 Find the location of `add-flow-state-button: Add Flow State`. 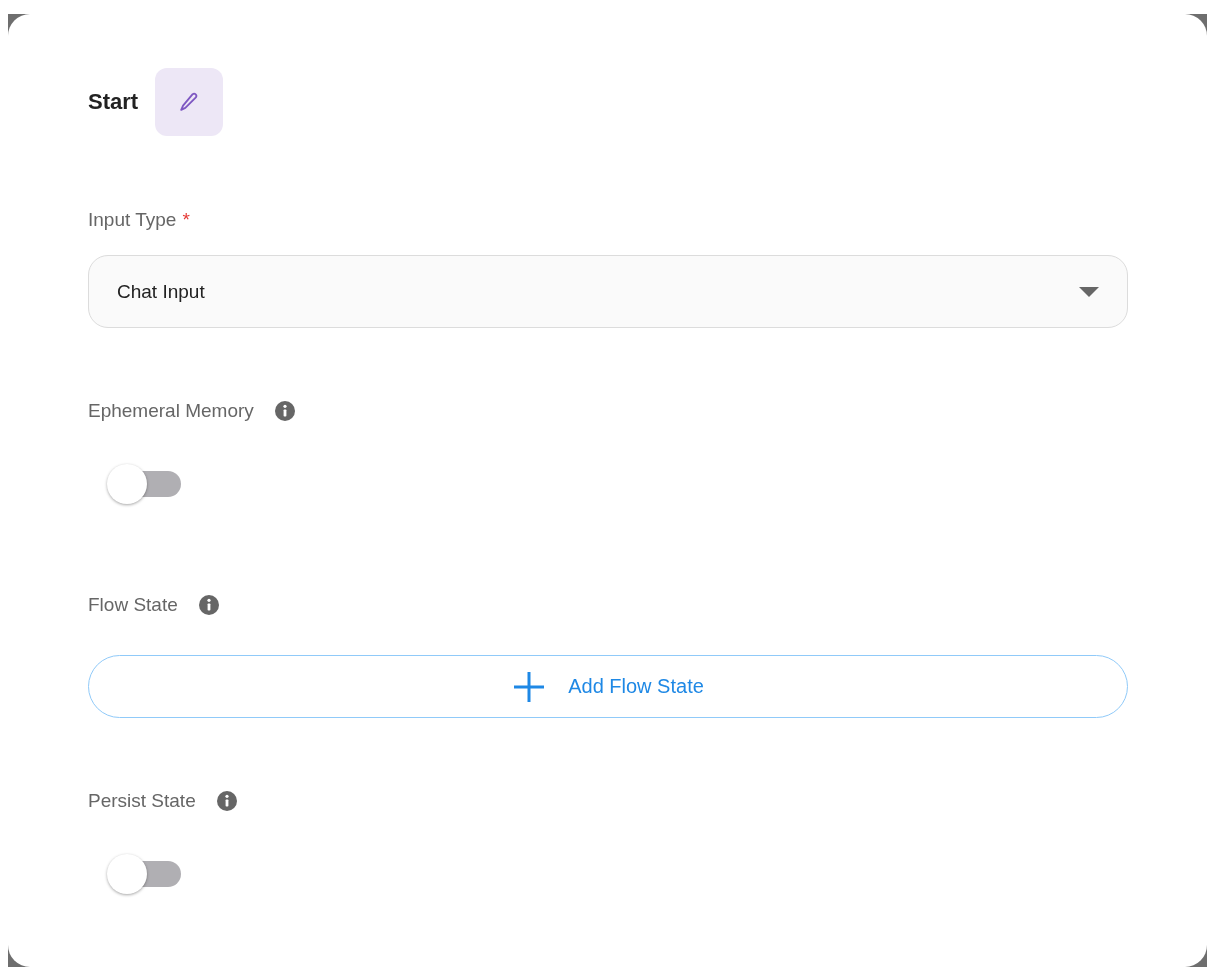

add-flow-state-button: Add Flow State is located at coordinates (608, 686).